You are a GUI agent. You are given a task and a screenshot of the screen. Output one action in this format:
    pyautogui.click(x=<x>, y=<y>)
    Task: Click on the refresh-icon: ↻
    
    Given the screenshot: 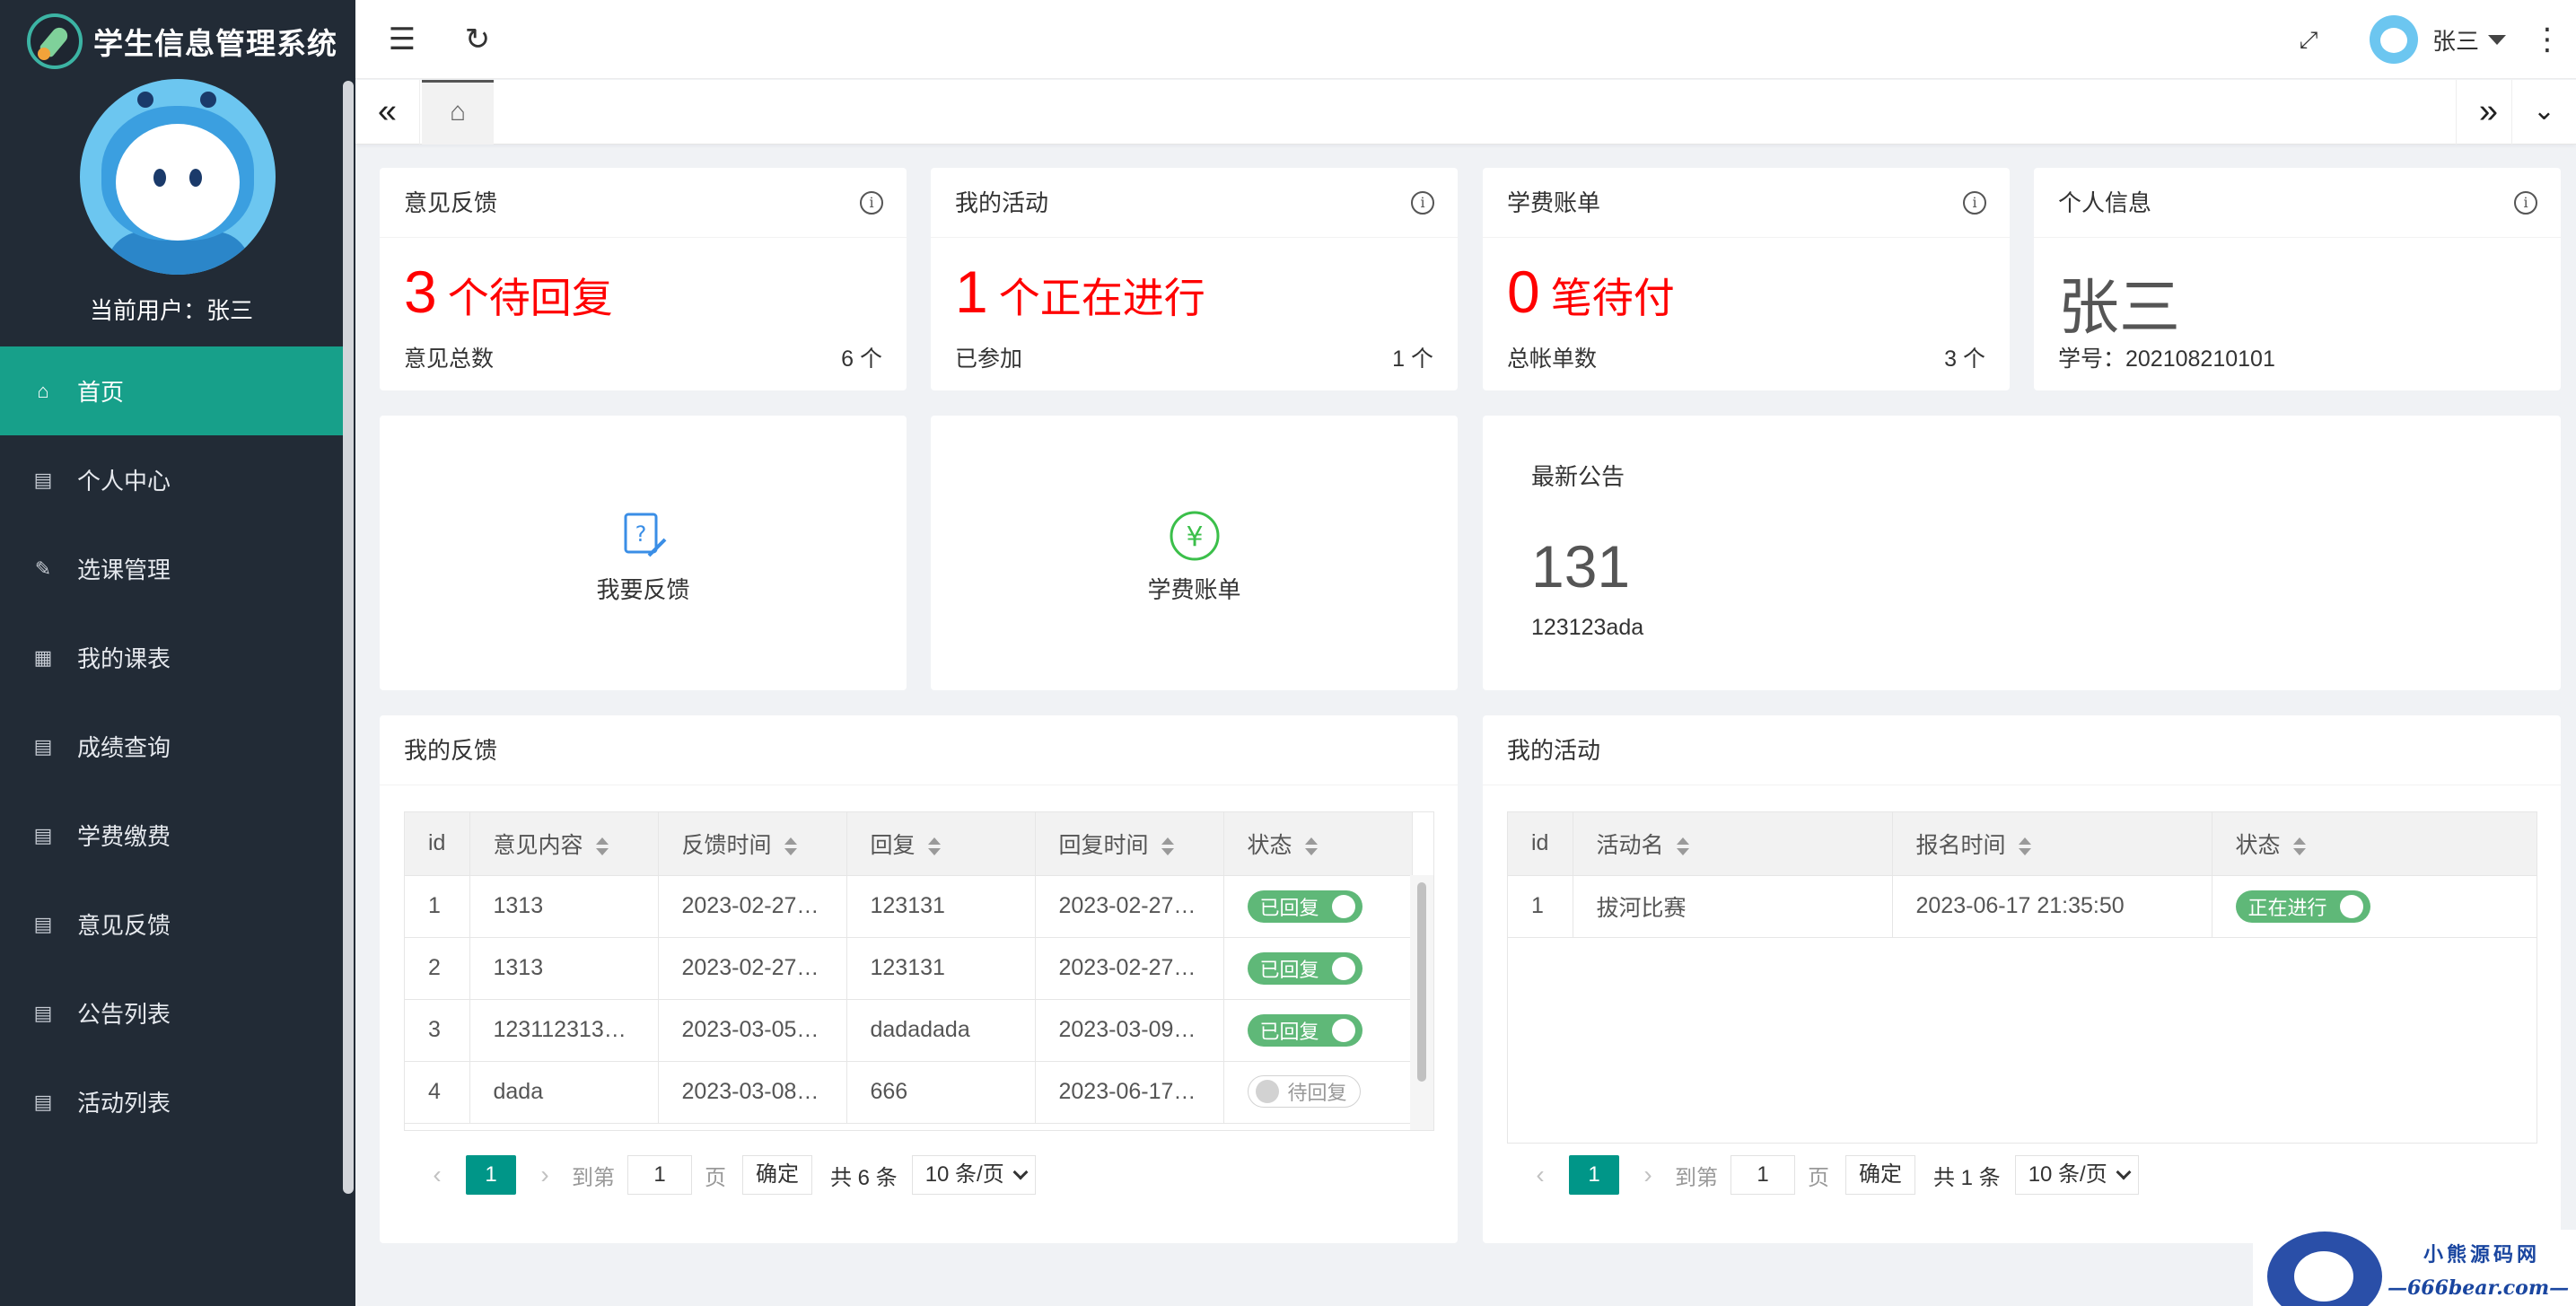 What is the action you would take?
    pyautogui.click(x=477, y=40)
    